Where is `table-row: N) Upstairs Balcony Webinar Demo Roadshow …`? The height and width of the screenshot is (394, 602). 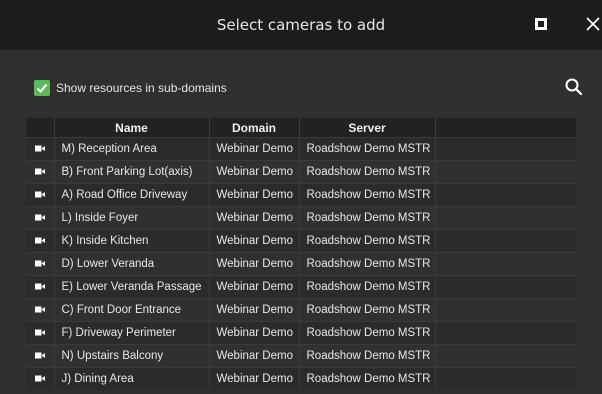
table-row: N) Upstairs Balcony Webinar Demo Roadshow … is located at coordinates (301, 356).